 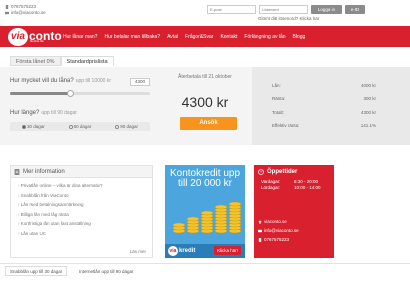 I want to click on option-60-label: 60 dagar, so click(x=82, y=126).